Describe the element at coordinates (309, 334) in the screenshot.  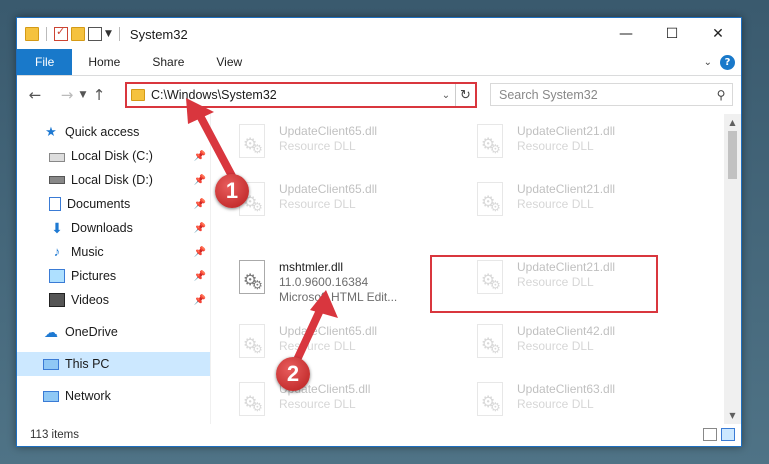
I see `arrow-to-file` at that location.